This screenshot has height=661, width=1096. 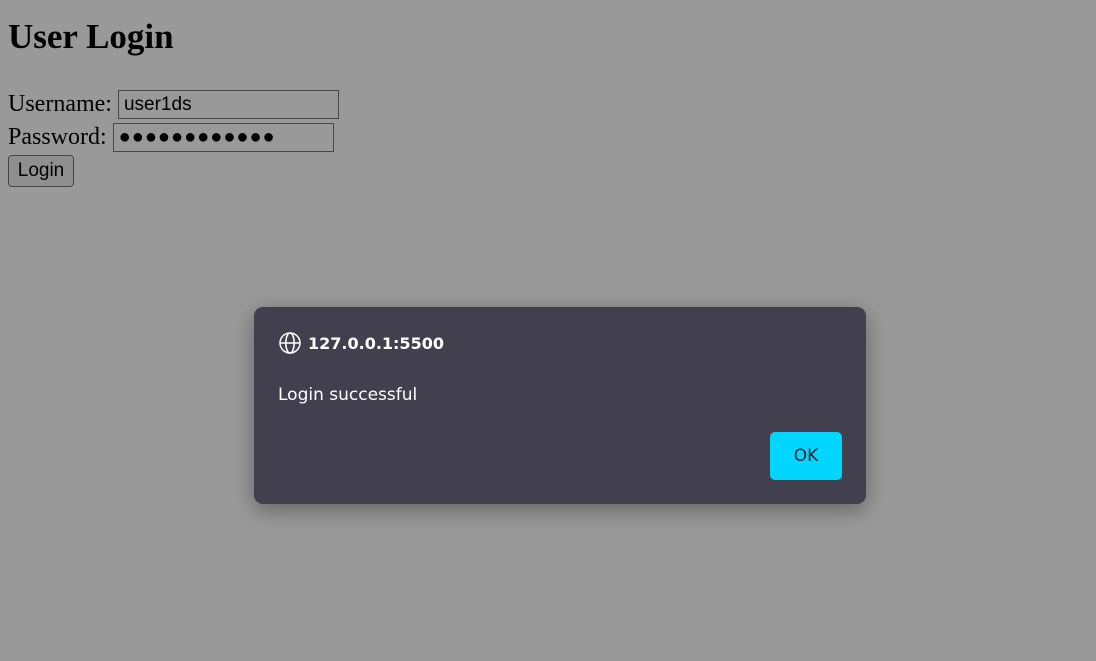 I want to click on globe-icon, so click(x=290, y=343).